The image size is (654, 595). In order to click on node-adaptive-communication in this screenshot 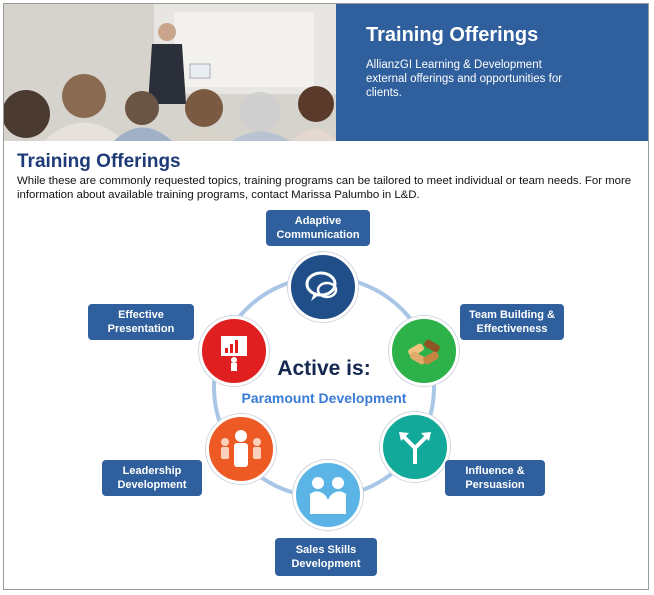, I will do `click(323, 287)`.